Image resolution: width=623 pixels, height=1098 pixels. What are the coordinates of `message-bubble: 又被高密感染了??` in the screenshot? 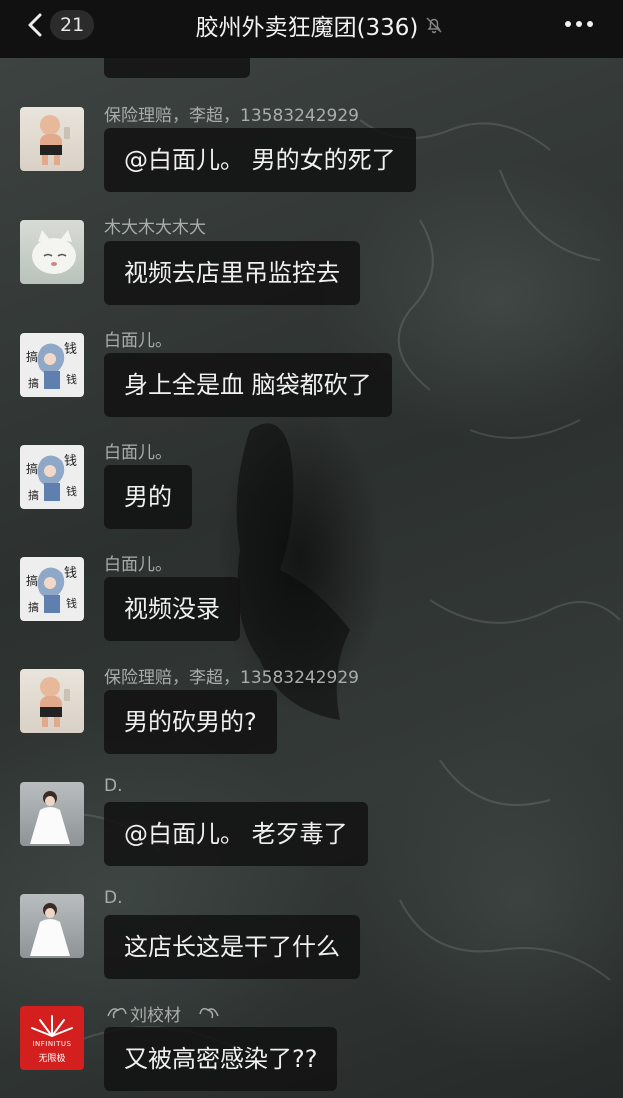 It's located at (221, 1059).